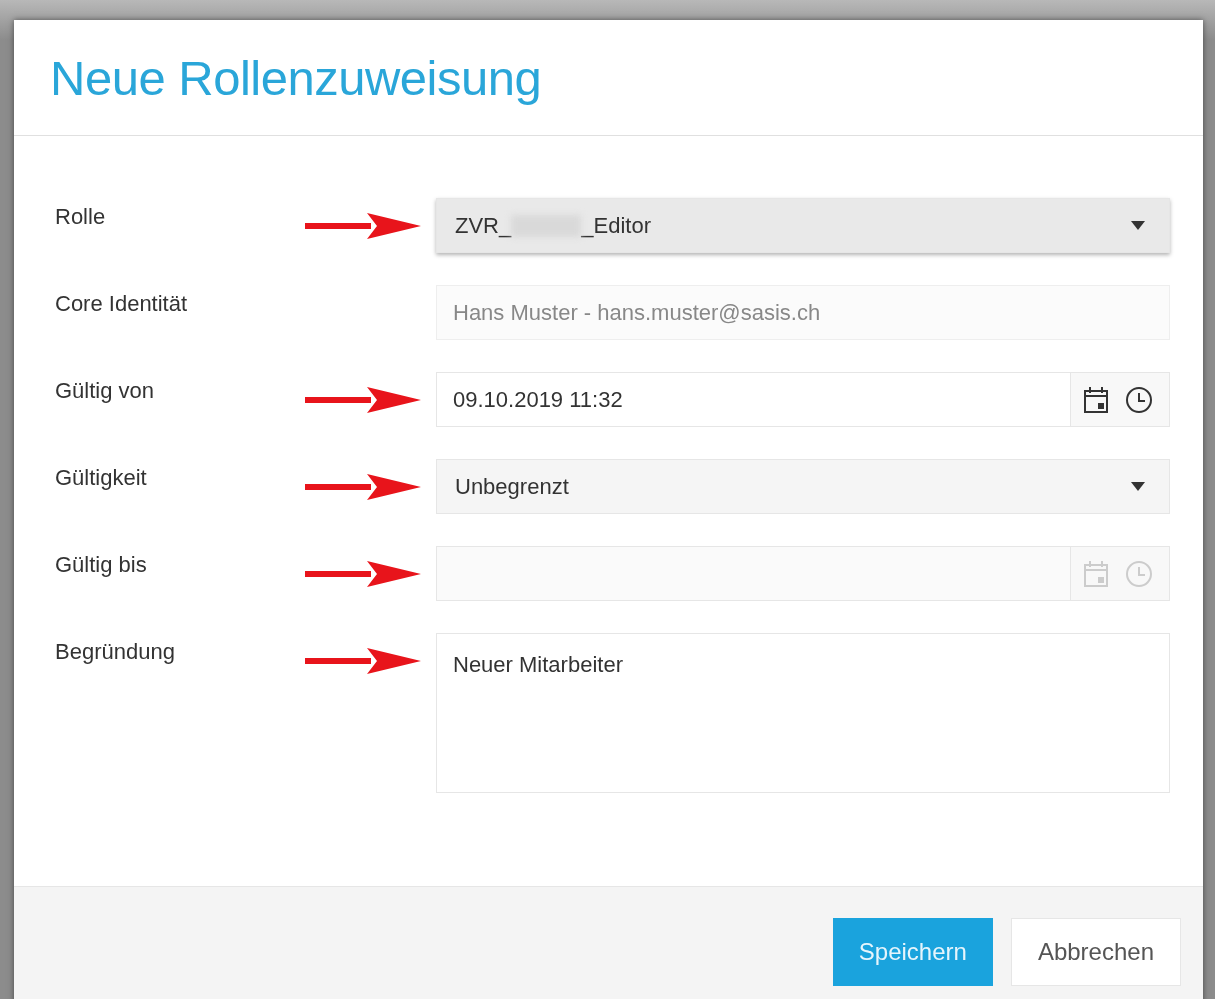  I want to click on dropdown: ZVR_ _Editor, so click(803, 225).